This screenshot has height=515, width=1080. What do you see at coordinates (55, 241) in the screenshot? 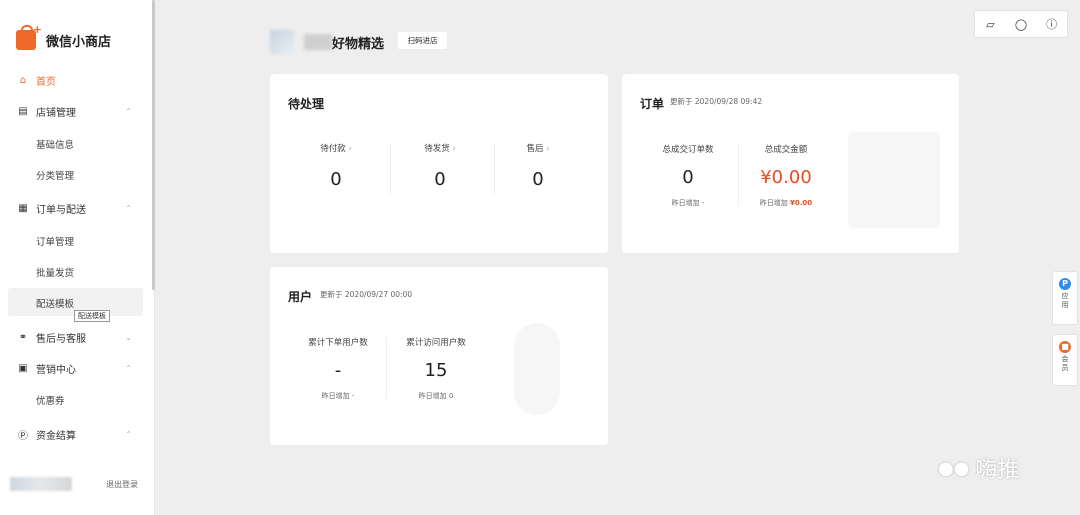
I see `sidebar-subitem-order-mgmt: 订单管理` at bounding box center [55, 241].